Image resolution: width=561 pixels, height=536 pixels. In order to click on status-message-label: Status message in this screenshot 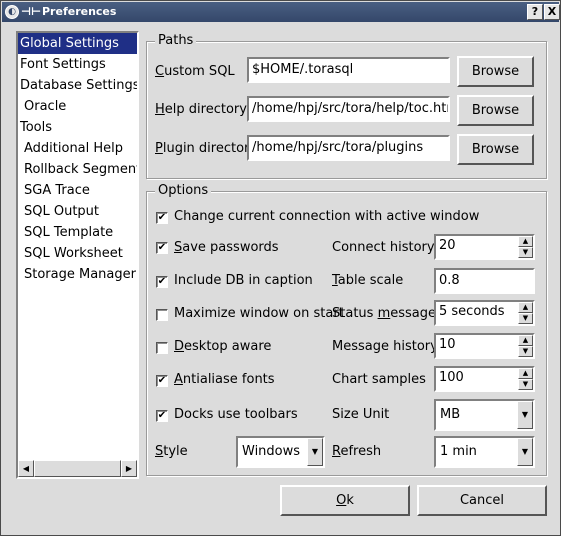, I will do `click(384, 313)`.